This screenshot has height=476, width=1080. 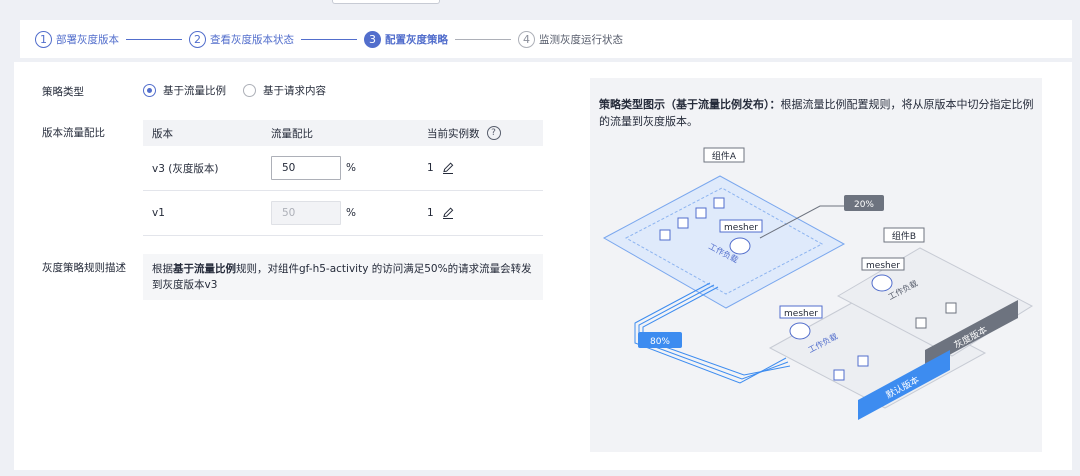 I want to click on table-row: v1 50 % 1, so click(x=343, y=213).